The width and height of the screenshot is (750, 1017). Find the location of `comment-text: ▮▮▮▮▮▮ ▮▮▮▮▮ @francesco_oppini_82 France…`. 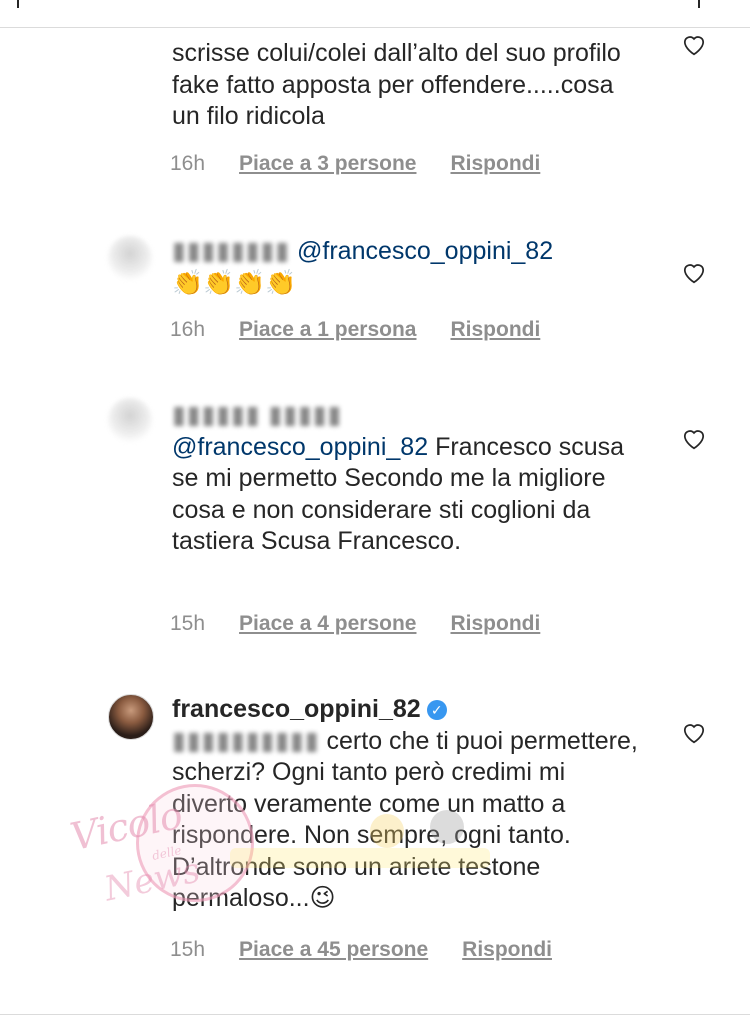

comment-text: ▮▮▮▮▮▮ ▮▮▮▮▮ @francesco_oppini_82 France… is located at coordinates (407, 479).